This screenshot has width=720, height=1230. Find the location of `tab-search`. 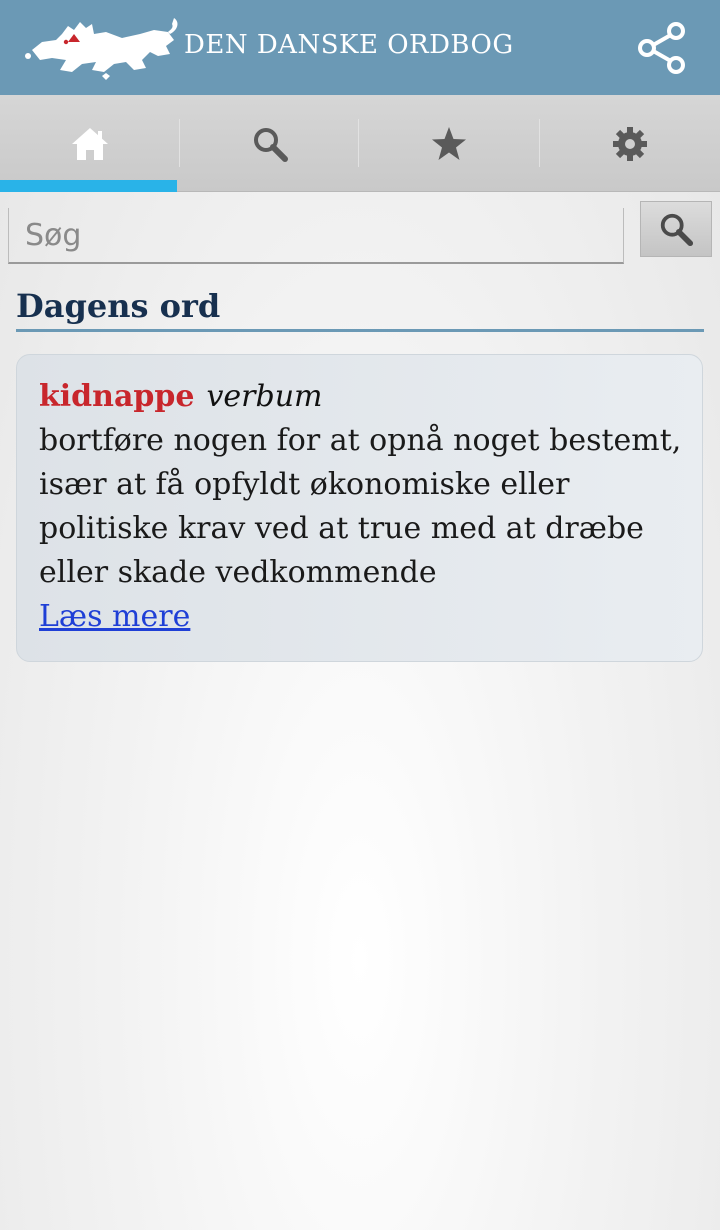

tab-search is located at coordinates (270, 143).